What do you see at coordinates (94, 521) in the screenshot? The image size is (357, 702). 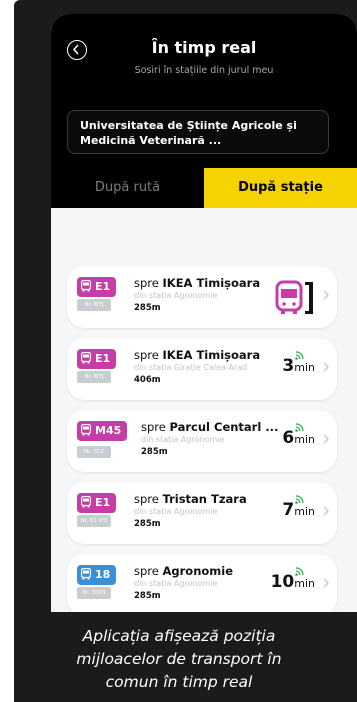 I see `vehicle-tag: Nr. 01 VYI` at bounding box center [94, 521].